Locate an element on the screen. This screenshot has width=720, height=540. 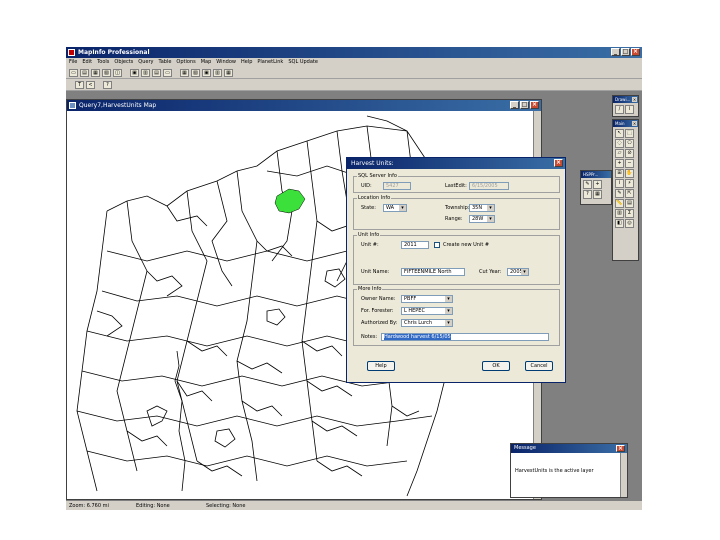
change-view-icon: ⊞ is located at coordinates (619, 173).